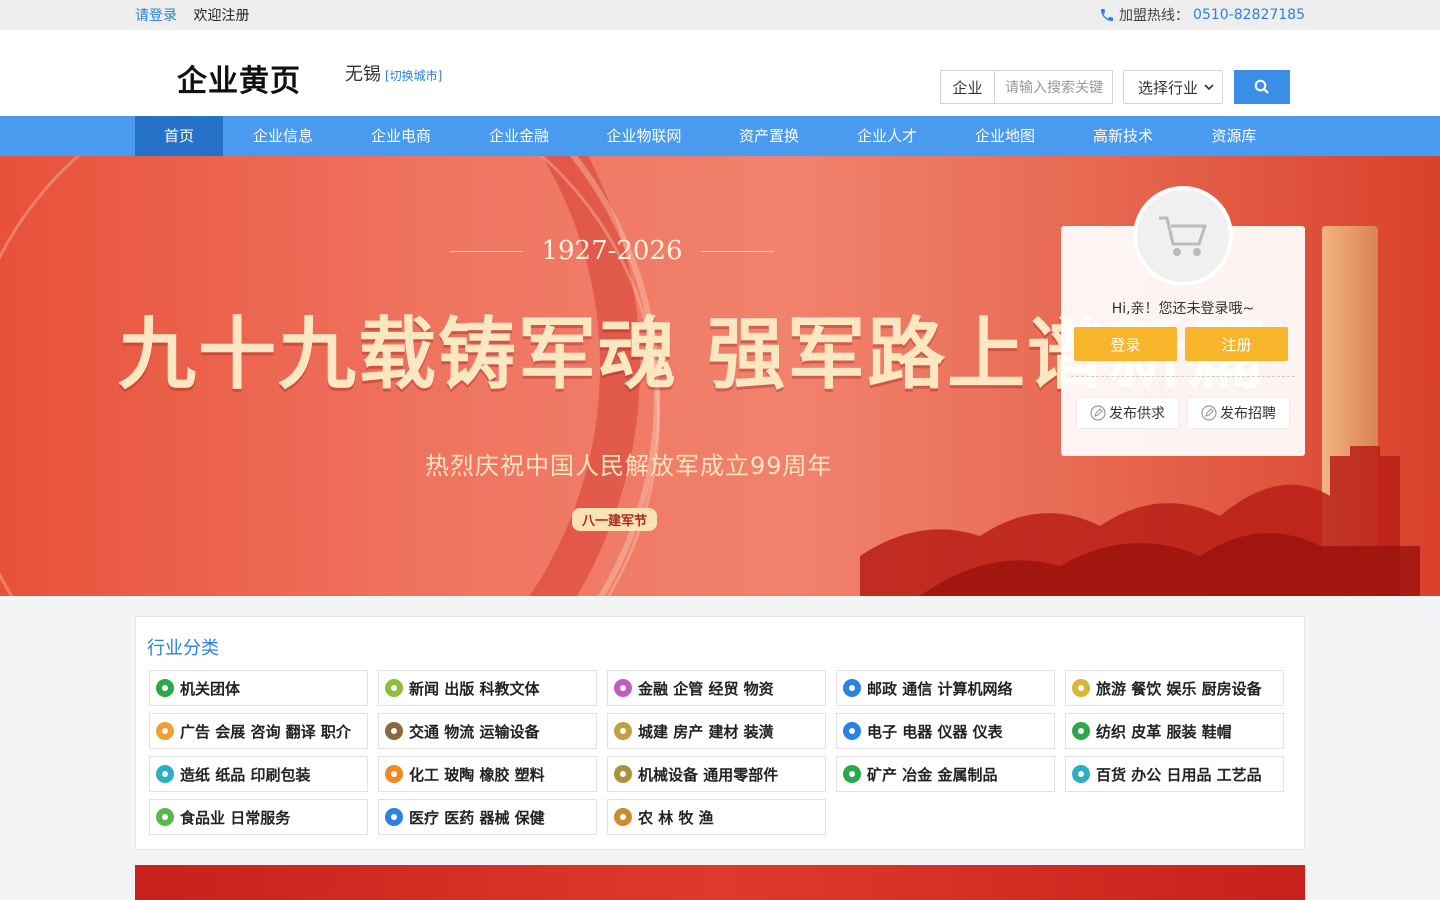  I want to click on wheat-icon, so click(623, 817).